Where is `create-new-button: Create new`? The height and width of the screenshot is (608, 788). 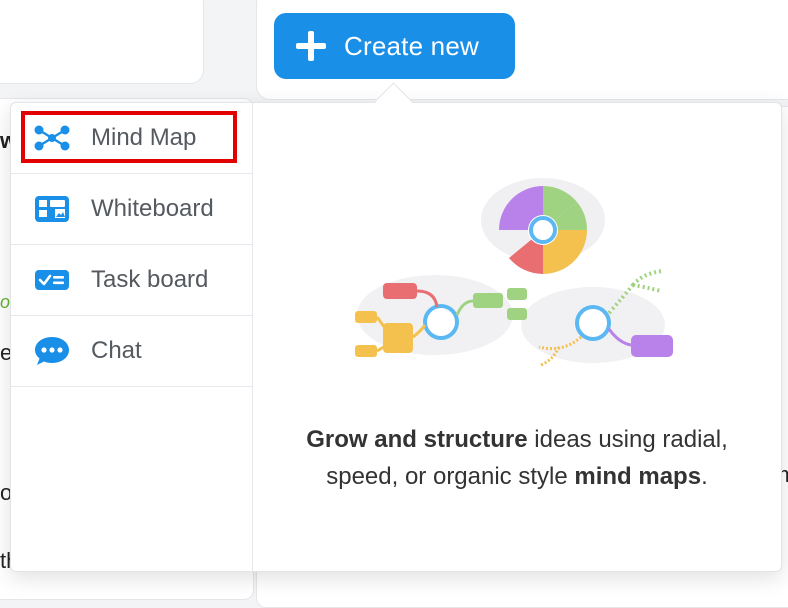 create-new-button: Create new is located at coordinates (394, 46).